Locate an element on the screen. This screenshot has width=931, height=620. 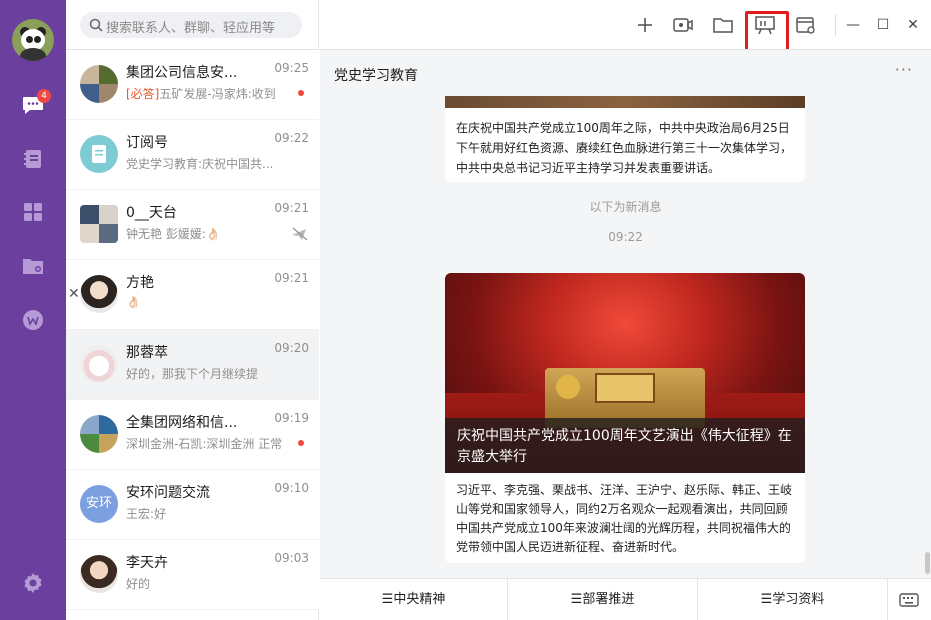
menu-deployment: ☰部署推进 is located at coordinates (603, 599).